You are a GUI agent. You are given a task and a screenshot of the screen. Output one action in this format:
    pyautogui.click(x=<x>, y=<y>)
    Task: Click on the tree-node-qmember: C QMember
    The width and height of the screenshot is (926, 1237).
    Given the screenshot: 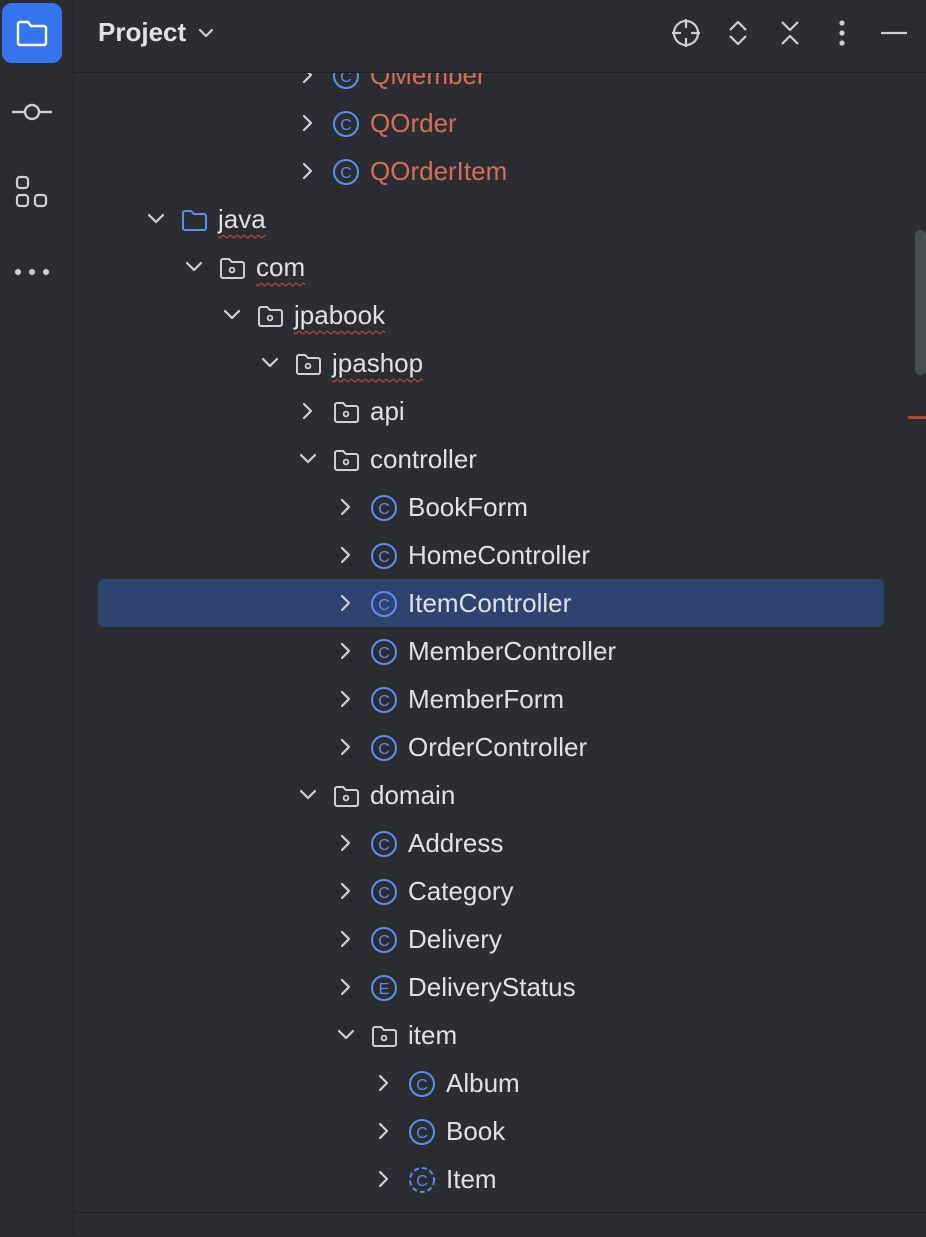 What is the action you would take?
    pyautogui.click(x=500, y=86)
    